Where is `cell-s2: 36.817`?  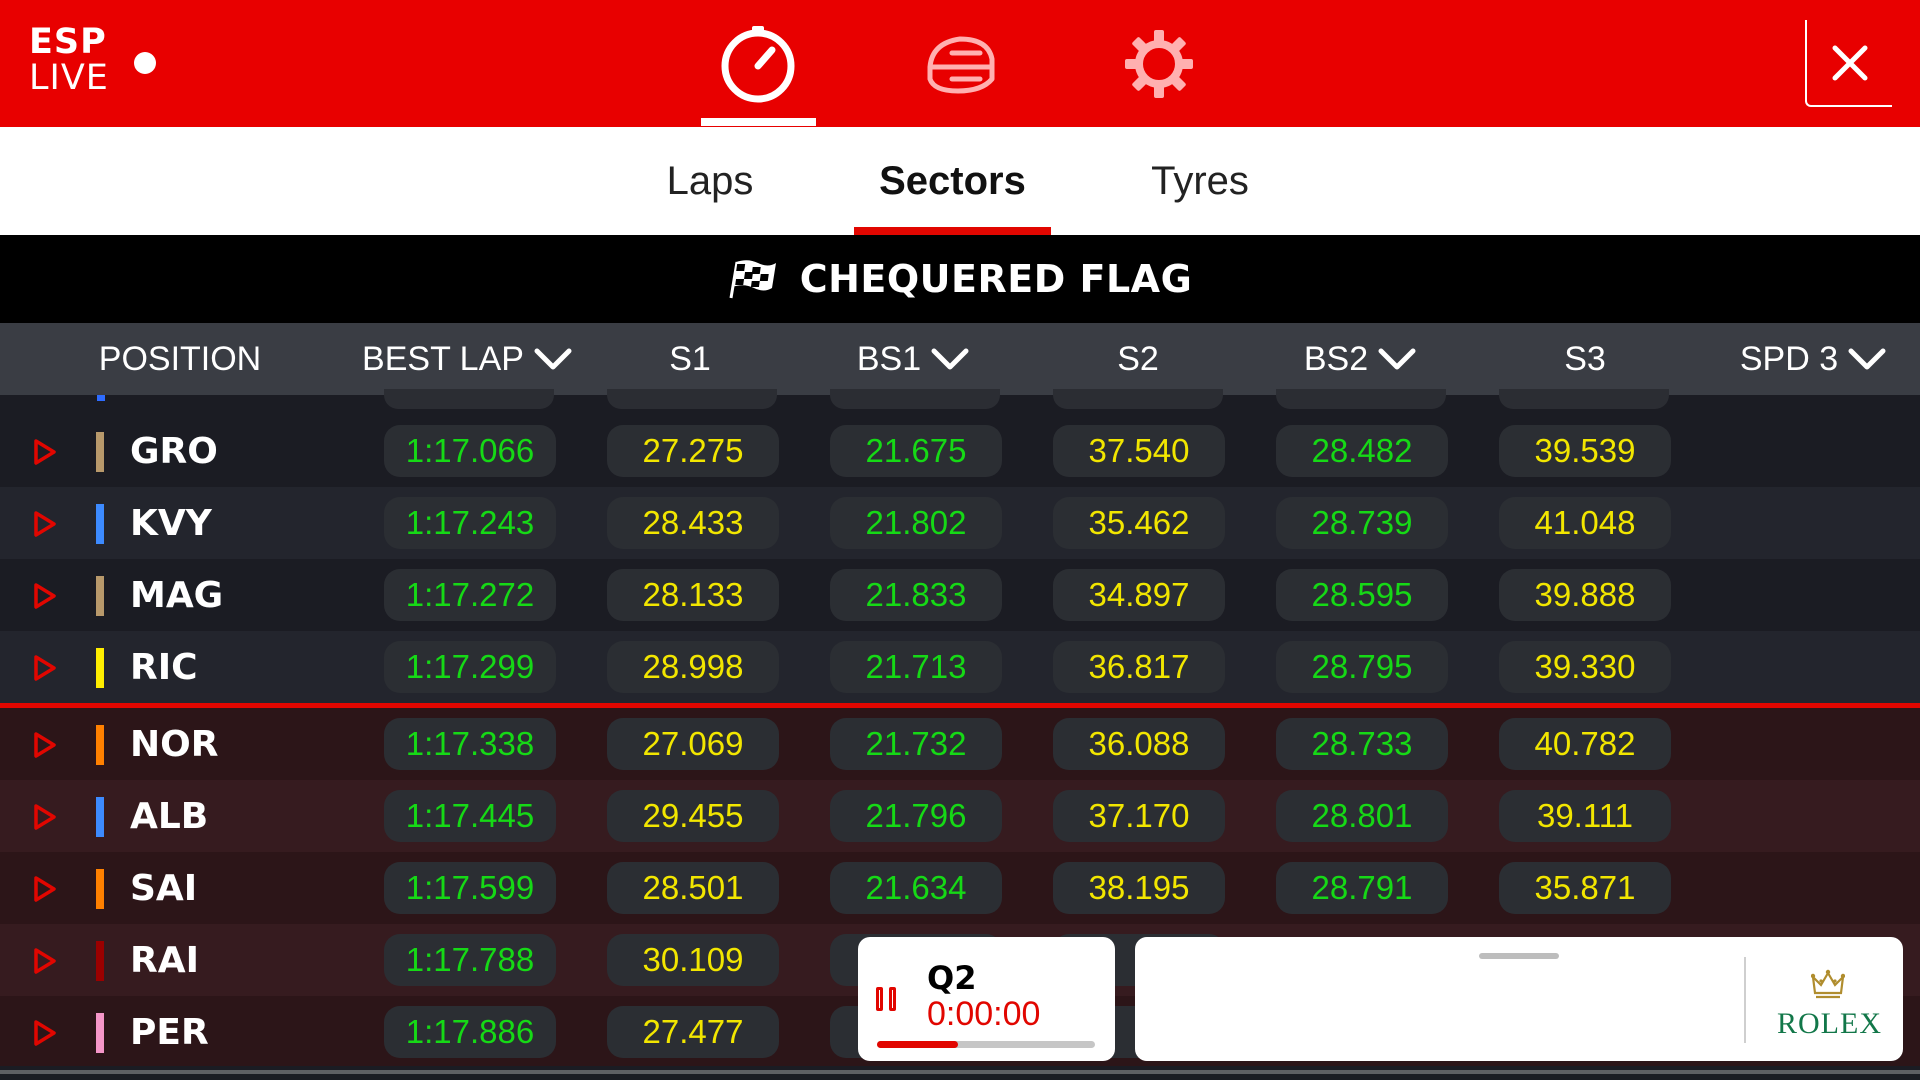
cell-s2: 36.817 is located at coordinates (1139, 667).